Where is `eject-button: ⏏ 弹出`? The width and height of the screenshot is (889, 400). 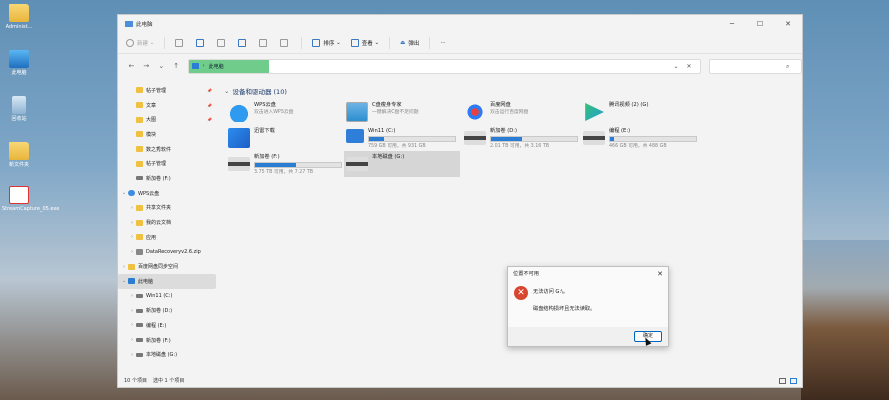
eject-button: ⏏ 弹出 is located at coordinates (409, 43).